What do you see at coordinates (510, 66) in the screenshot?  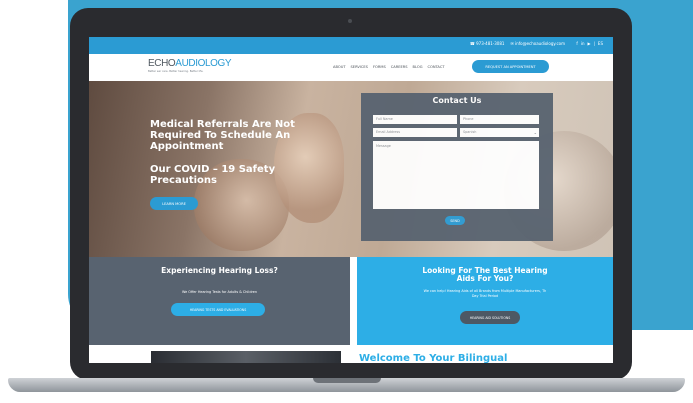 I see `request-appointment-button: REQUEST AN APPOINTMENT` at bounding box center [510, 66].